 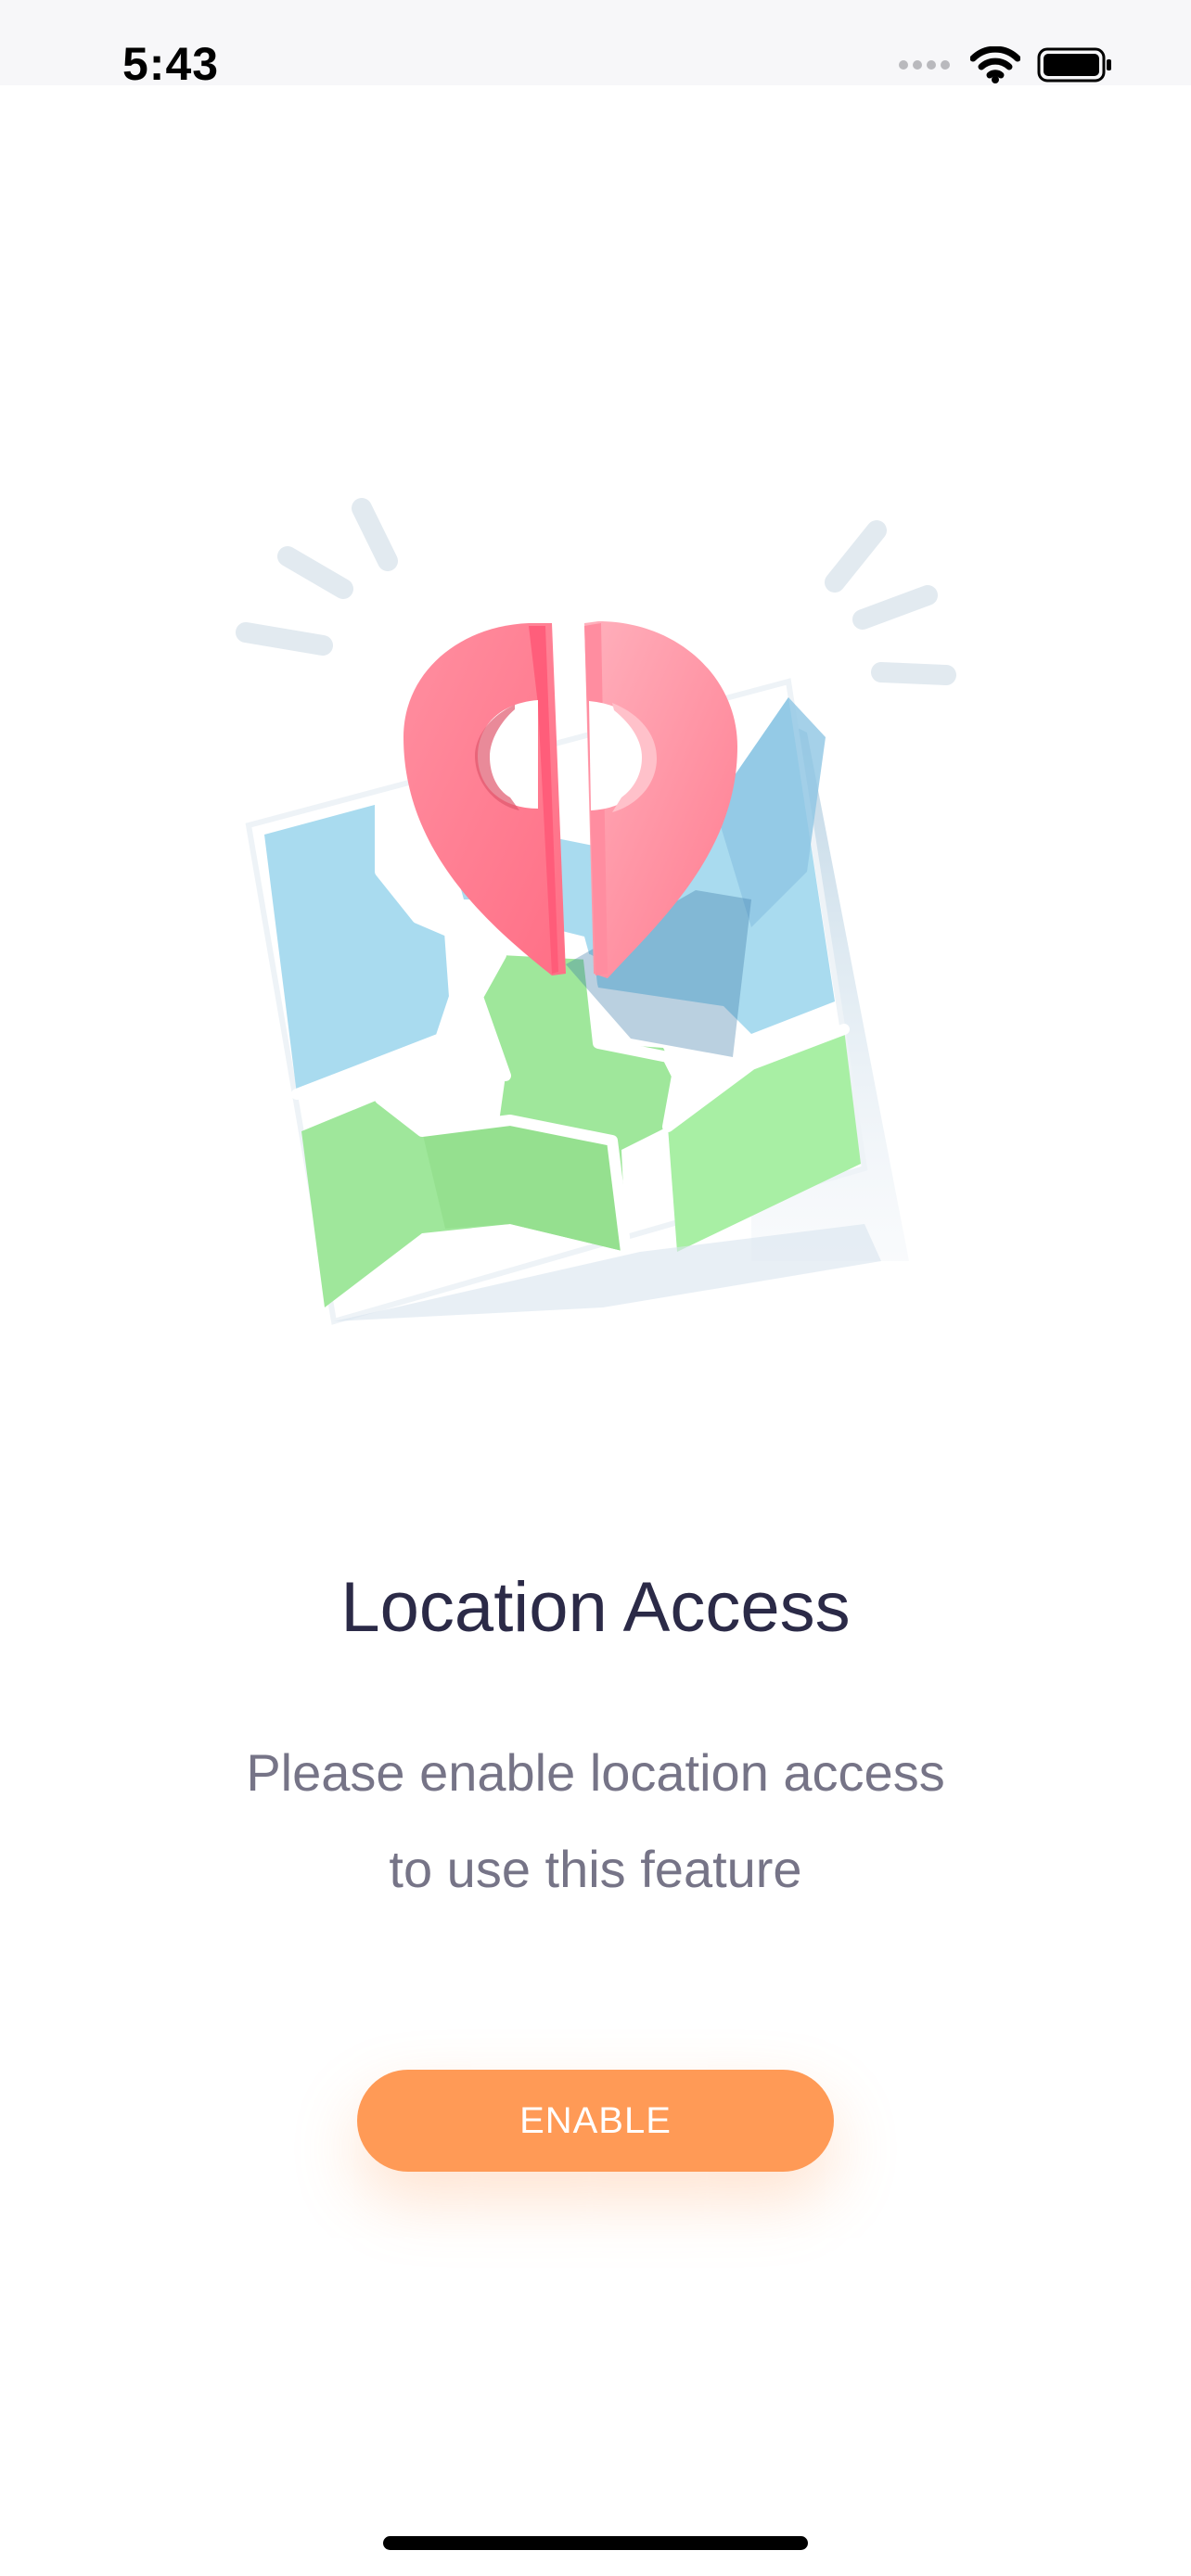 I want to click on status-bar: 5:43, so click(x=595, y=45).